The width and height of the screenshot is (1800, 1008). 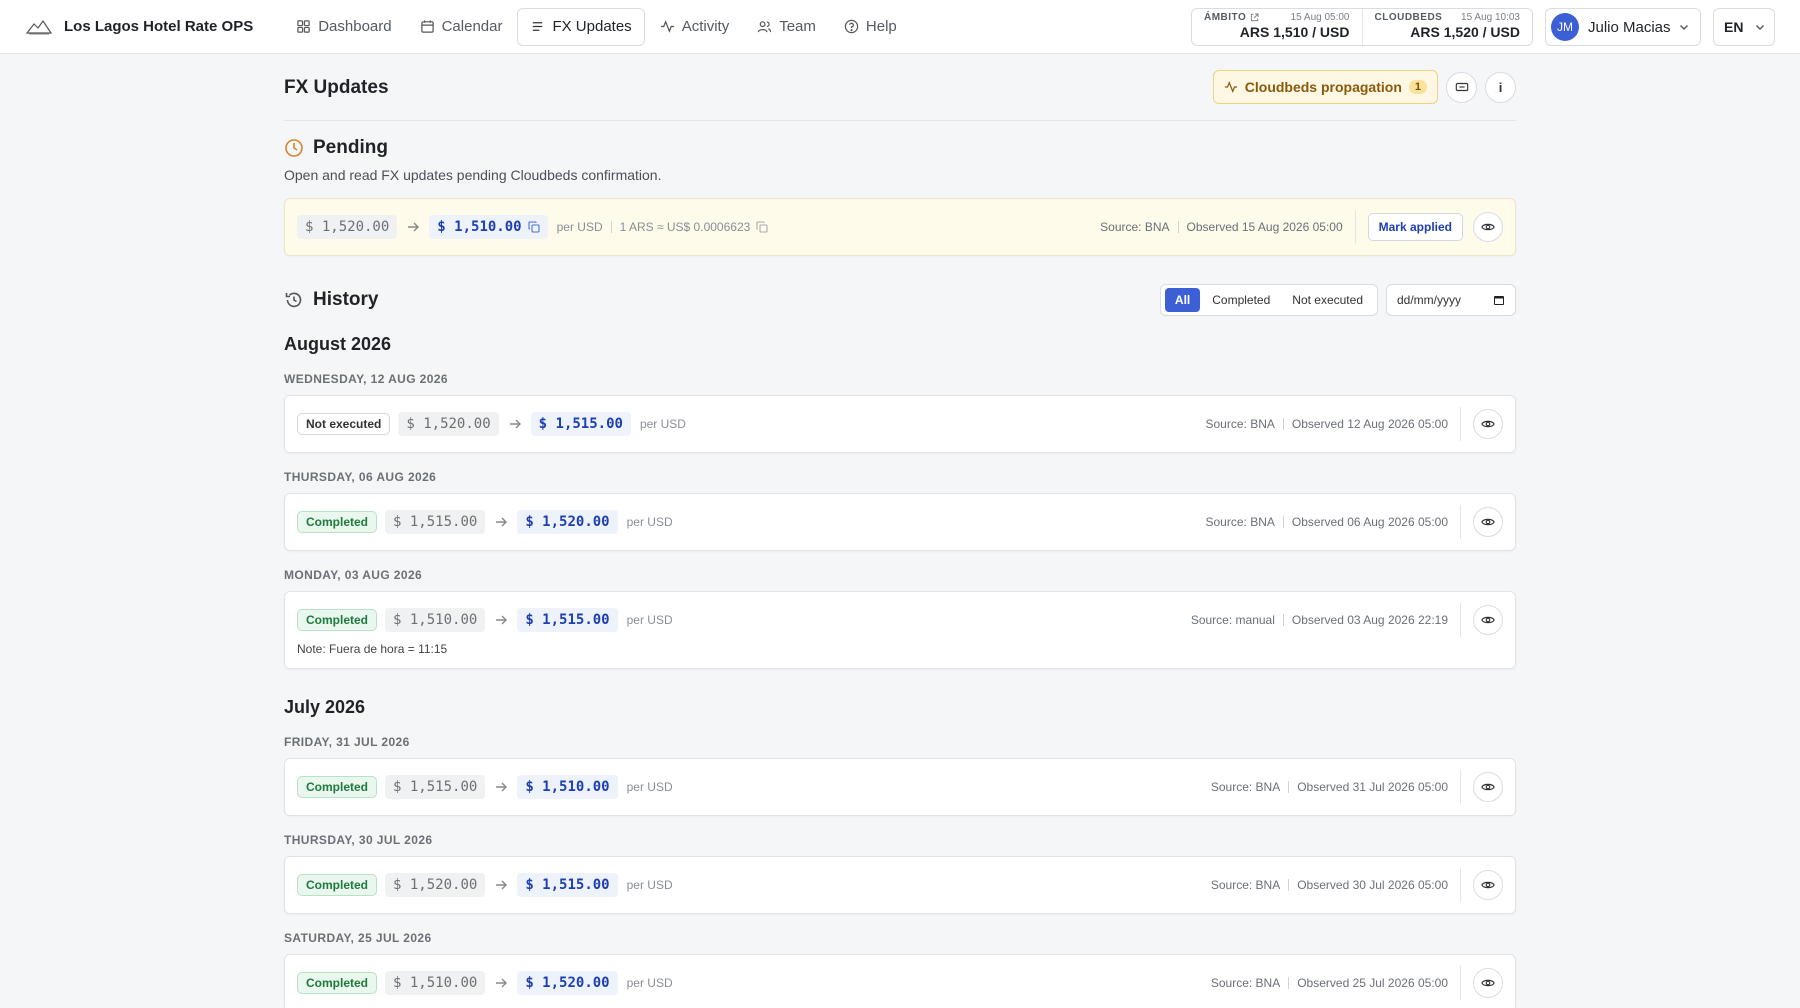 What do you see at coordinates (900, 148) in the screenshot?
I see `pending-heading: Pending` at bounding box center [900, 148].